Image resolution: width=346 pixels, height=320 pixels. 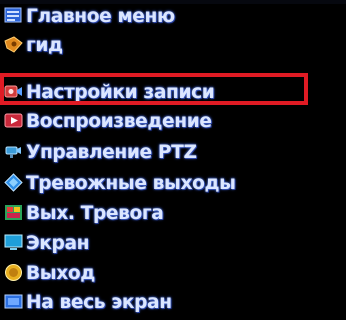 I want to click on menu-item-label: На весь экран, so click(x=99, y=301).